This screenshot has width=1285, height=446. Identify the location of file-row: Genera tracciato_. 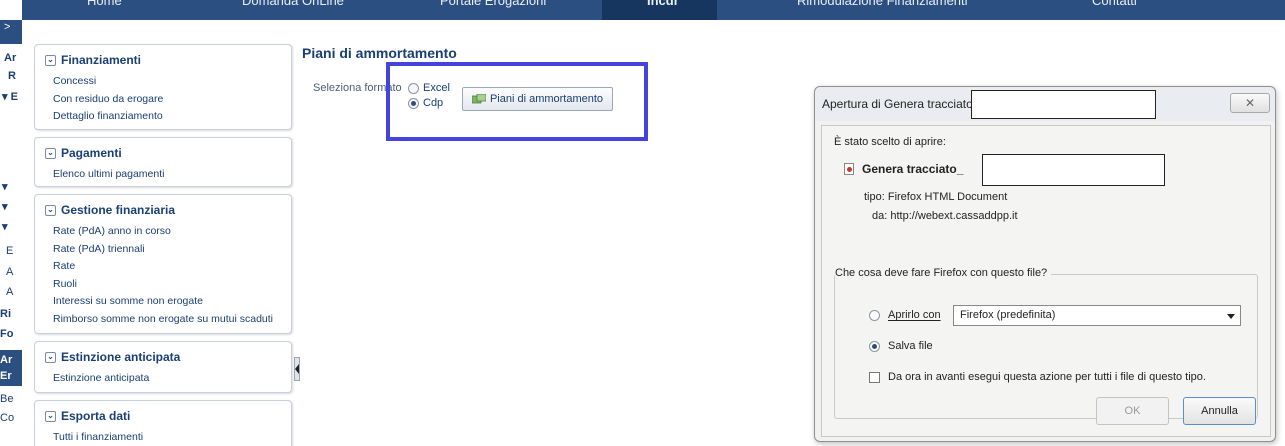
(903, 169).